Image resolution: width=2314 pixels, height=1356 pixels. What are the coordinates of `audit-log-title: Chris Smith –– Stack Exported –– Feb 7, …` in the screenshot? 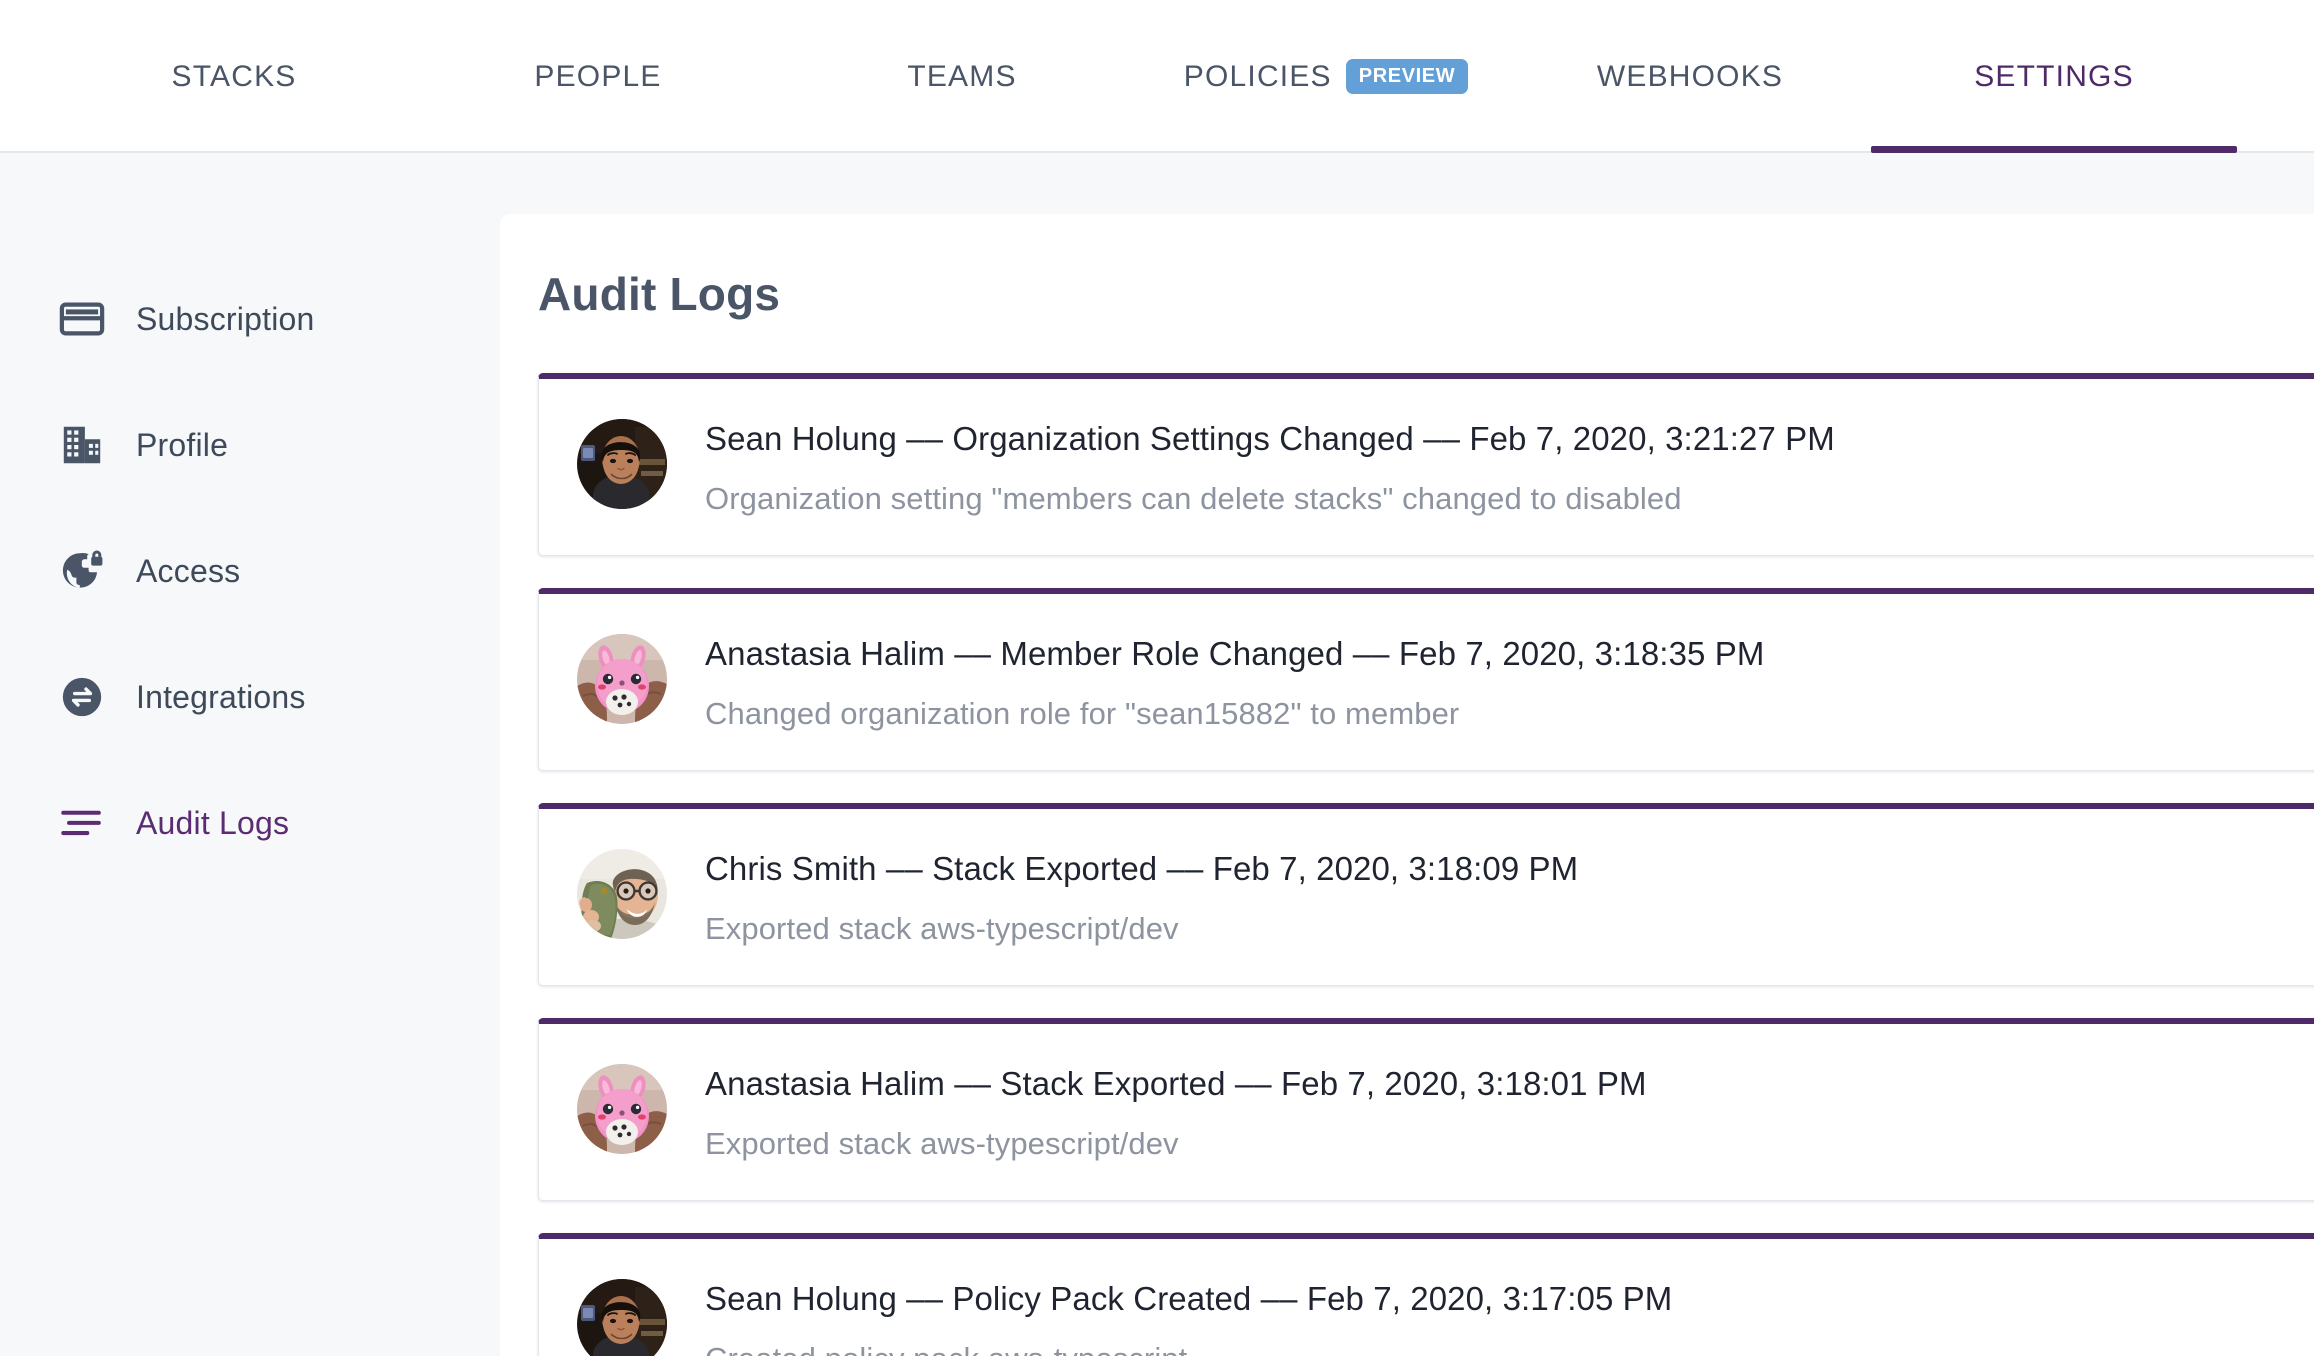 It's located at (1142, 868).